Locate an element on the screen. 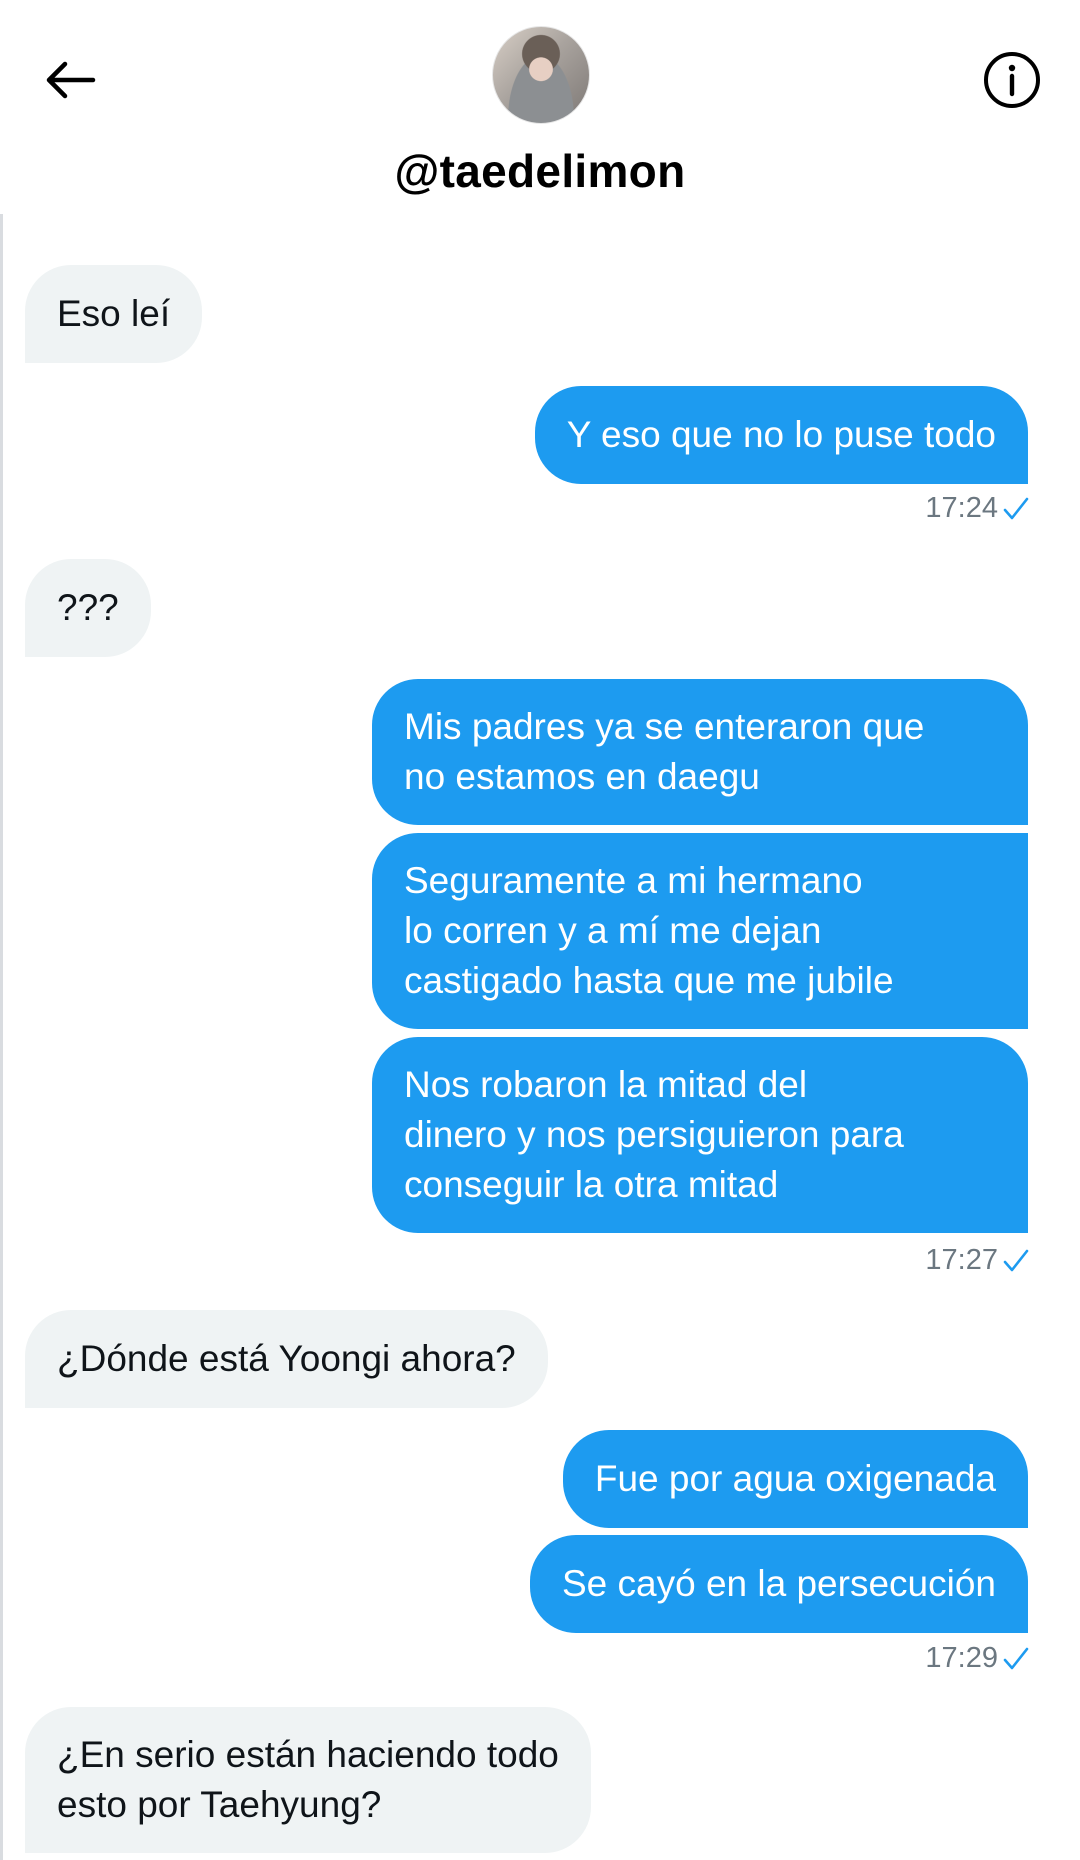 This screenshot has height=1860, width=1080. message-line: esto por Taehyung? is located at coordinates (219, 1804).